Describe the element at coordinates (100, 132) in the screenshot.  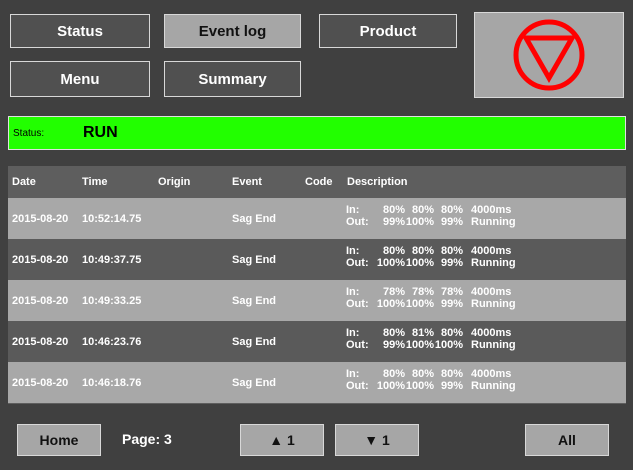
I see `status-value: RUN` at that location.